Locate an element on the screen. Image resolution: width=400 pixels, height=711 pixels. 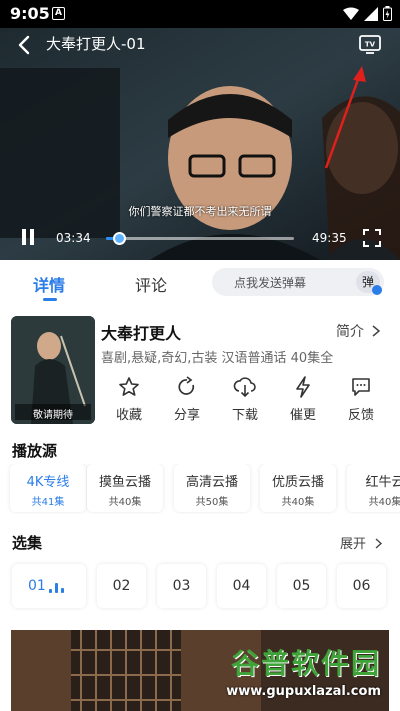
collect-label: 收藏 is located at coordinates (128, 415).